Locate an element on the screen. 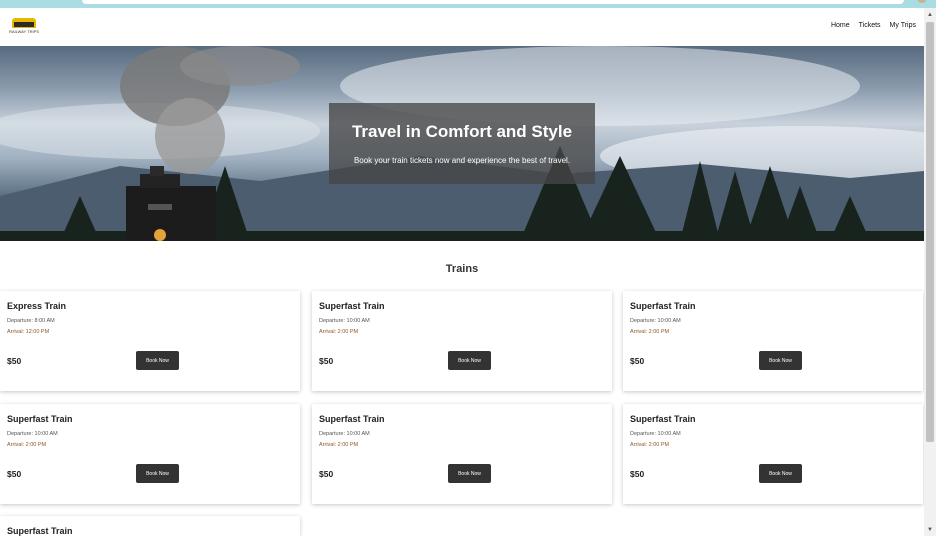 The image size is (936, 536). scroll-up-icon: ▲ is located at coordinates (930, 15).